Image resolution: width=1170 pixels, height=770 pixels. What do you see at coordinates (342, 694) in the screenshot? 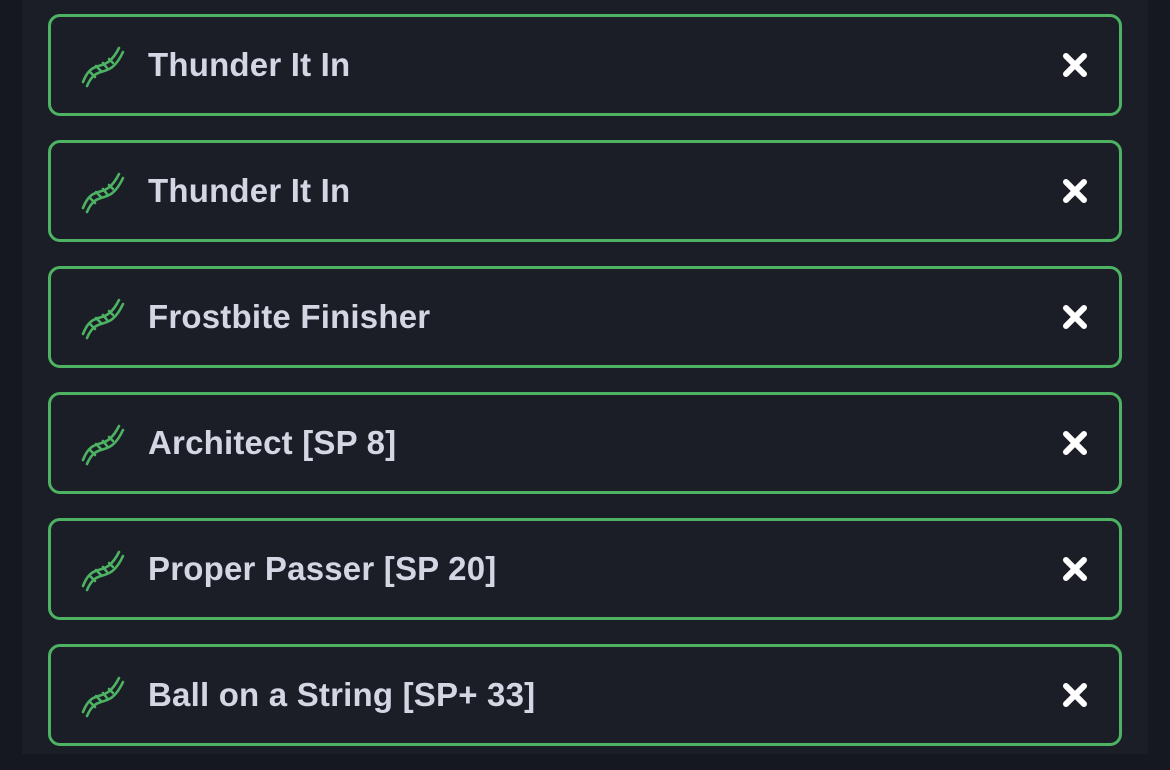
I see `item-label: Ball on a String [SP+ 33]` at bounding box center [342, 694].